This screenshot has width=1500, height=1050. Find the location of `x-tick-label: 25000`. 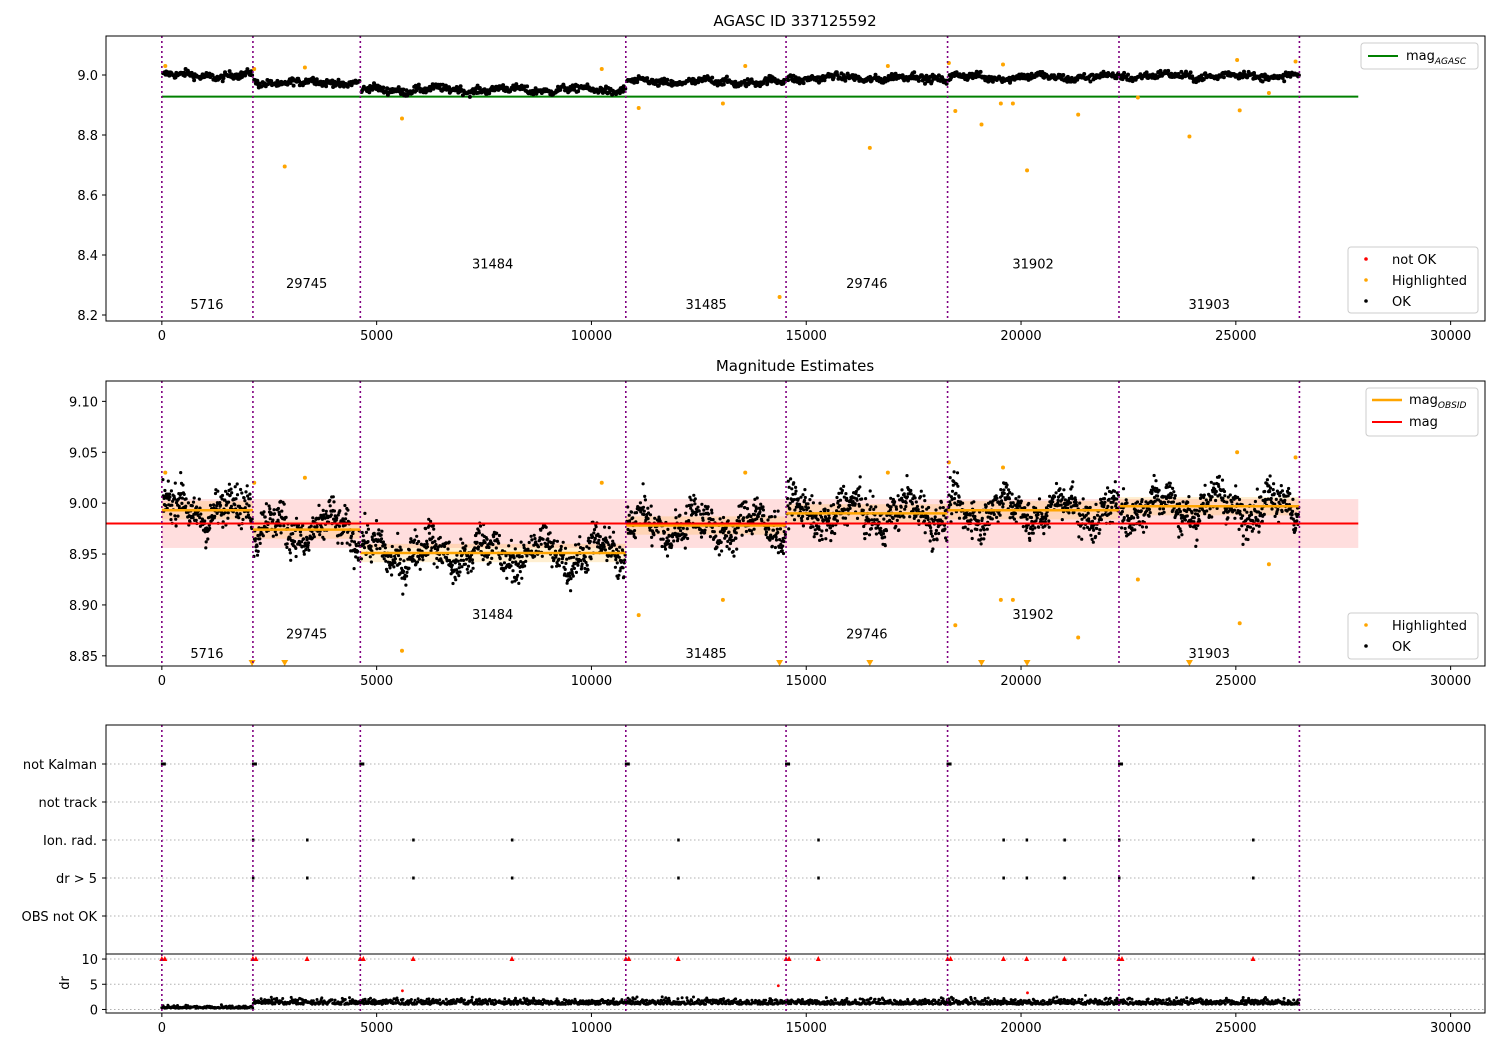

x-tick-label: 25000 is located at coordinates (1235, 336).